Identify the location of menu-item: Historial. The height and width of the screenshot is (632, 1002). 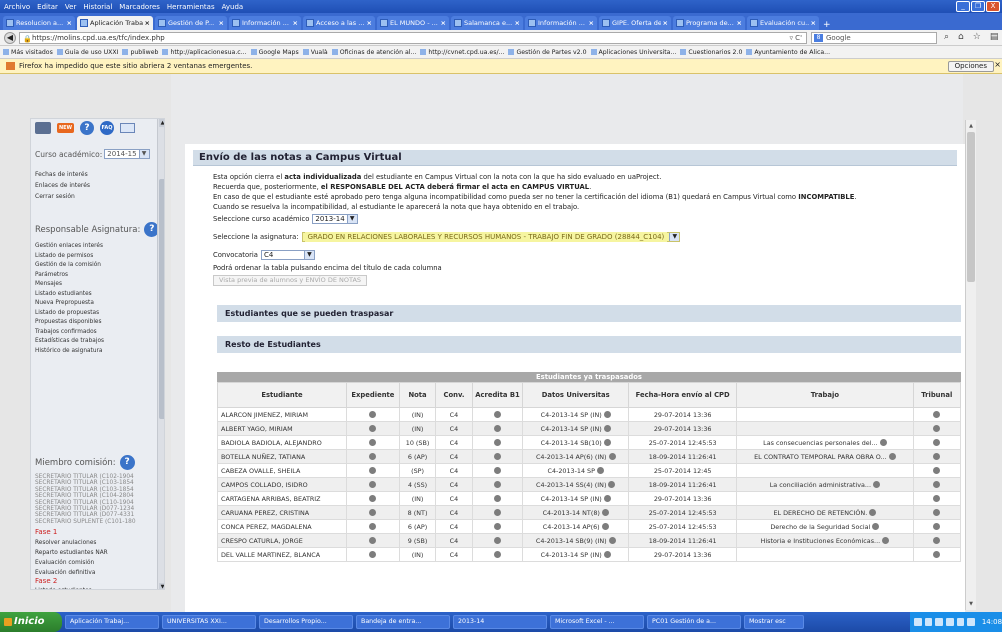
(97, 7).